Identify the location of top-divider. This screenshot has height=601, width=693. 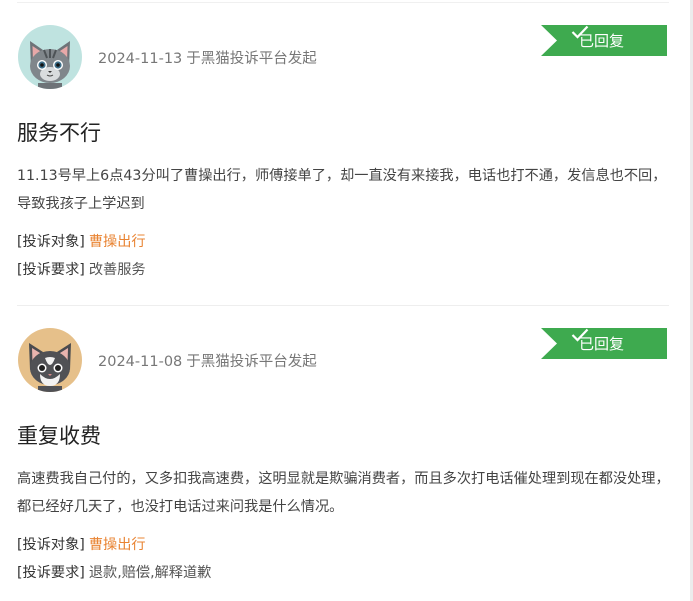
(343, 2).